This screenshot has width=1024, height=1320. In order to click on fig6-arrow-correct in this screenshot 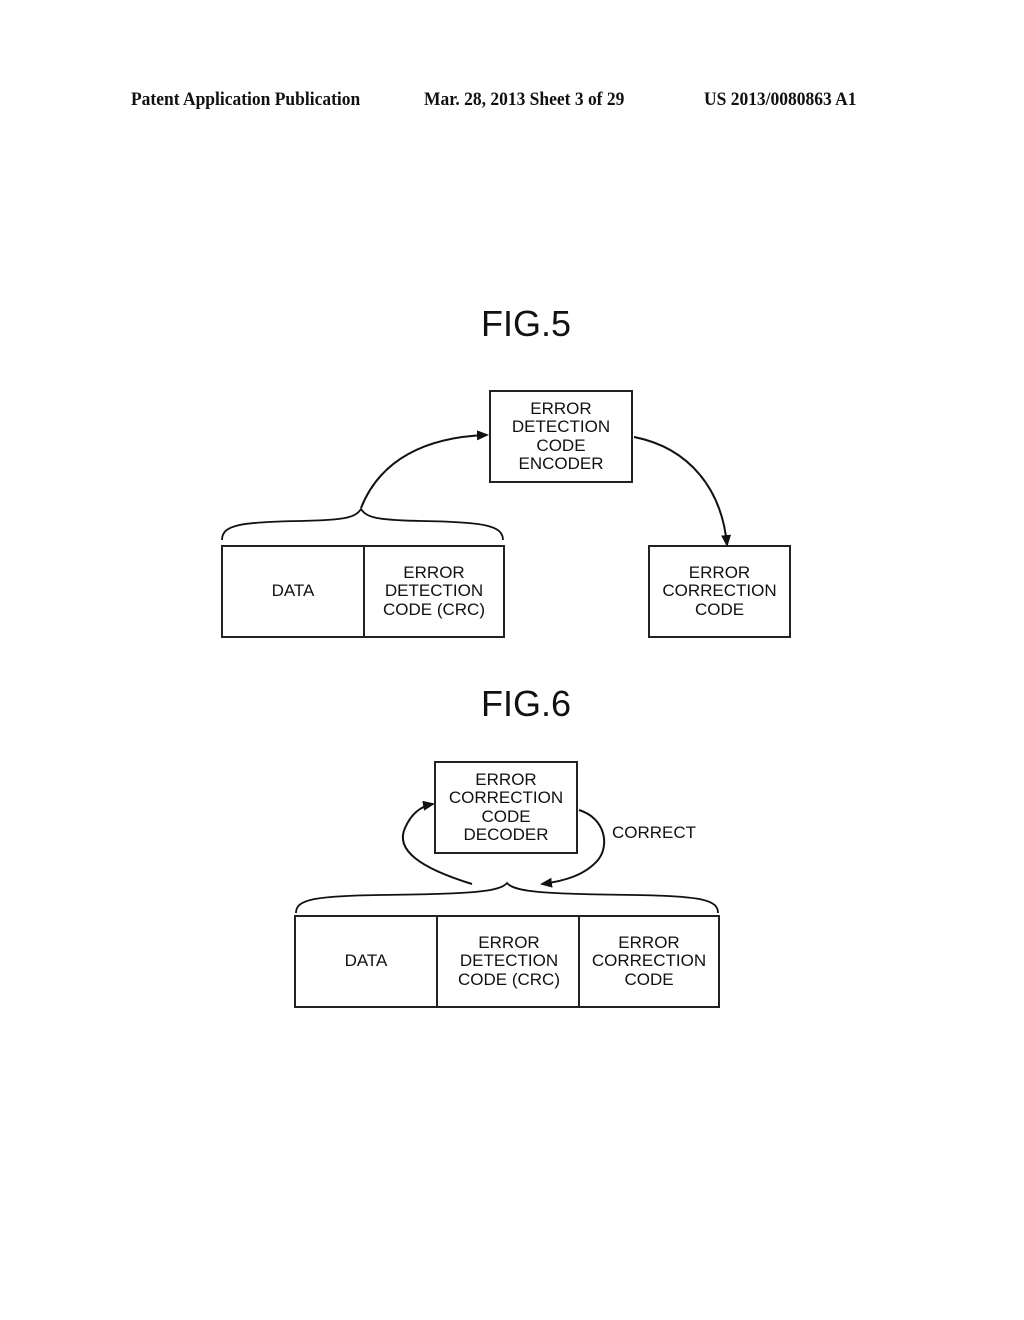, I will do `click(573, 848)`.